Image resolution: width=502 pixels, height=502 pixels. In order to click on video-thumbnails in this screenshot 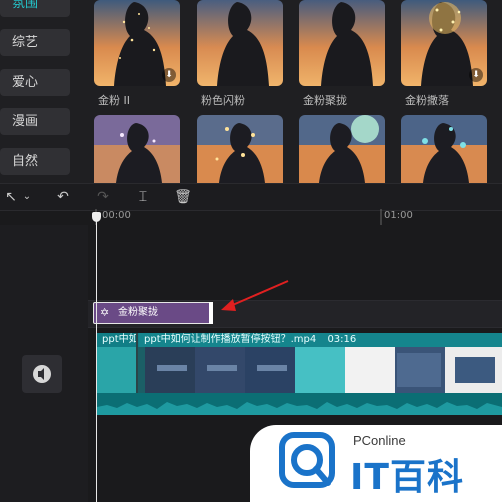, I will do `click(299, 370)`.